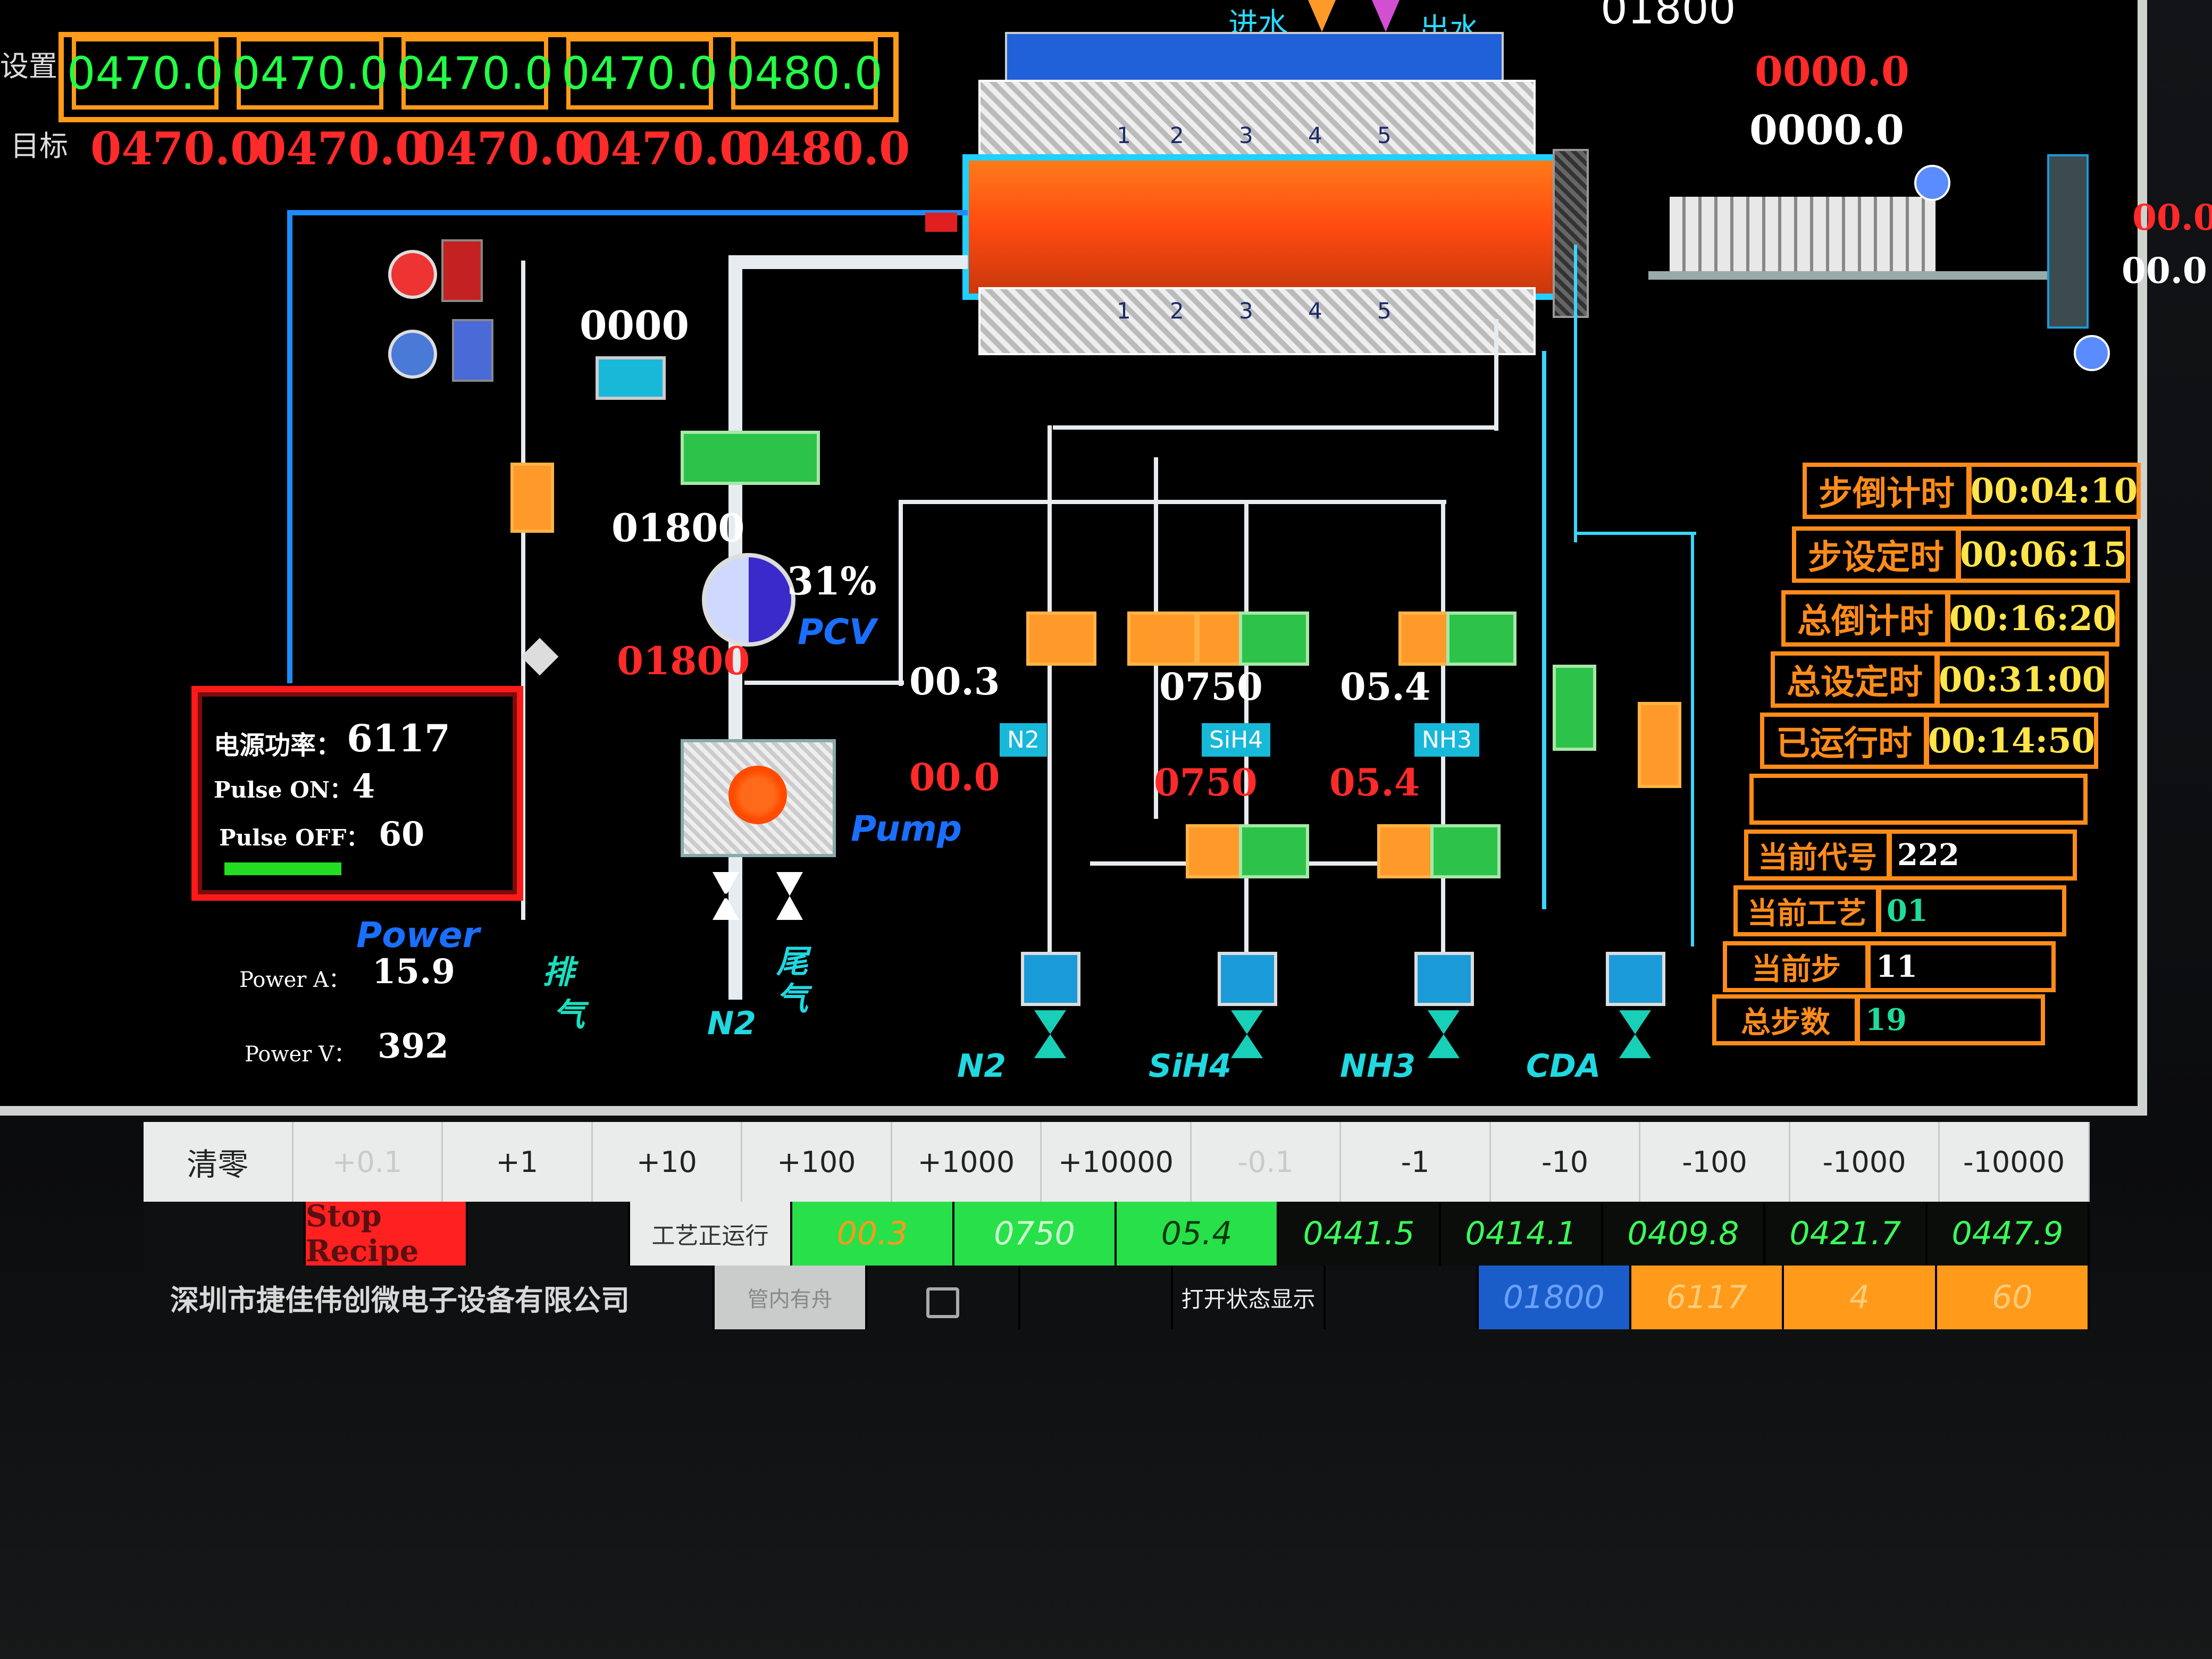 This screenshot has width=2212, height=1659. I want to click on exhaust-valve-blue-icon, so click(412, 354).